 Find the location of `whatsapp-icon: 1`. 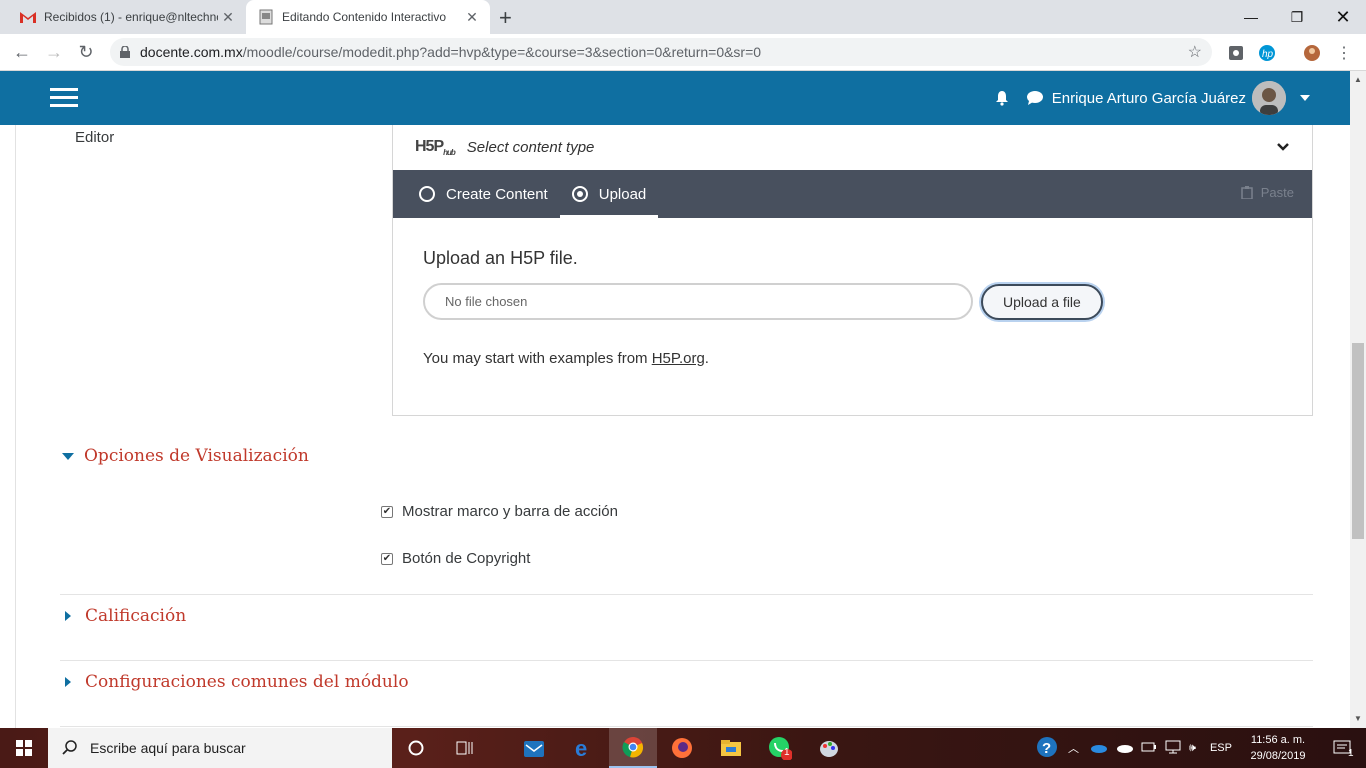

whatsapp-icon: 1 is located at coordinates (780, 748).